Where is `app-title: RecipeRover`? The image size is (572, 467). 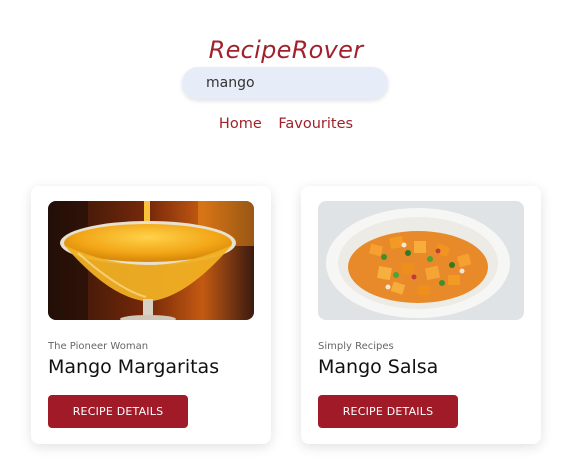
app-title: RecipeRover is located at coordinates (286, 50).